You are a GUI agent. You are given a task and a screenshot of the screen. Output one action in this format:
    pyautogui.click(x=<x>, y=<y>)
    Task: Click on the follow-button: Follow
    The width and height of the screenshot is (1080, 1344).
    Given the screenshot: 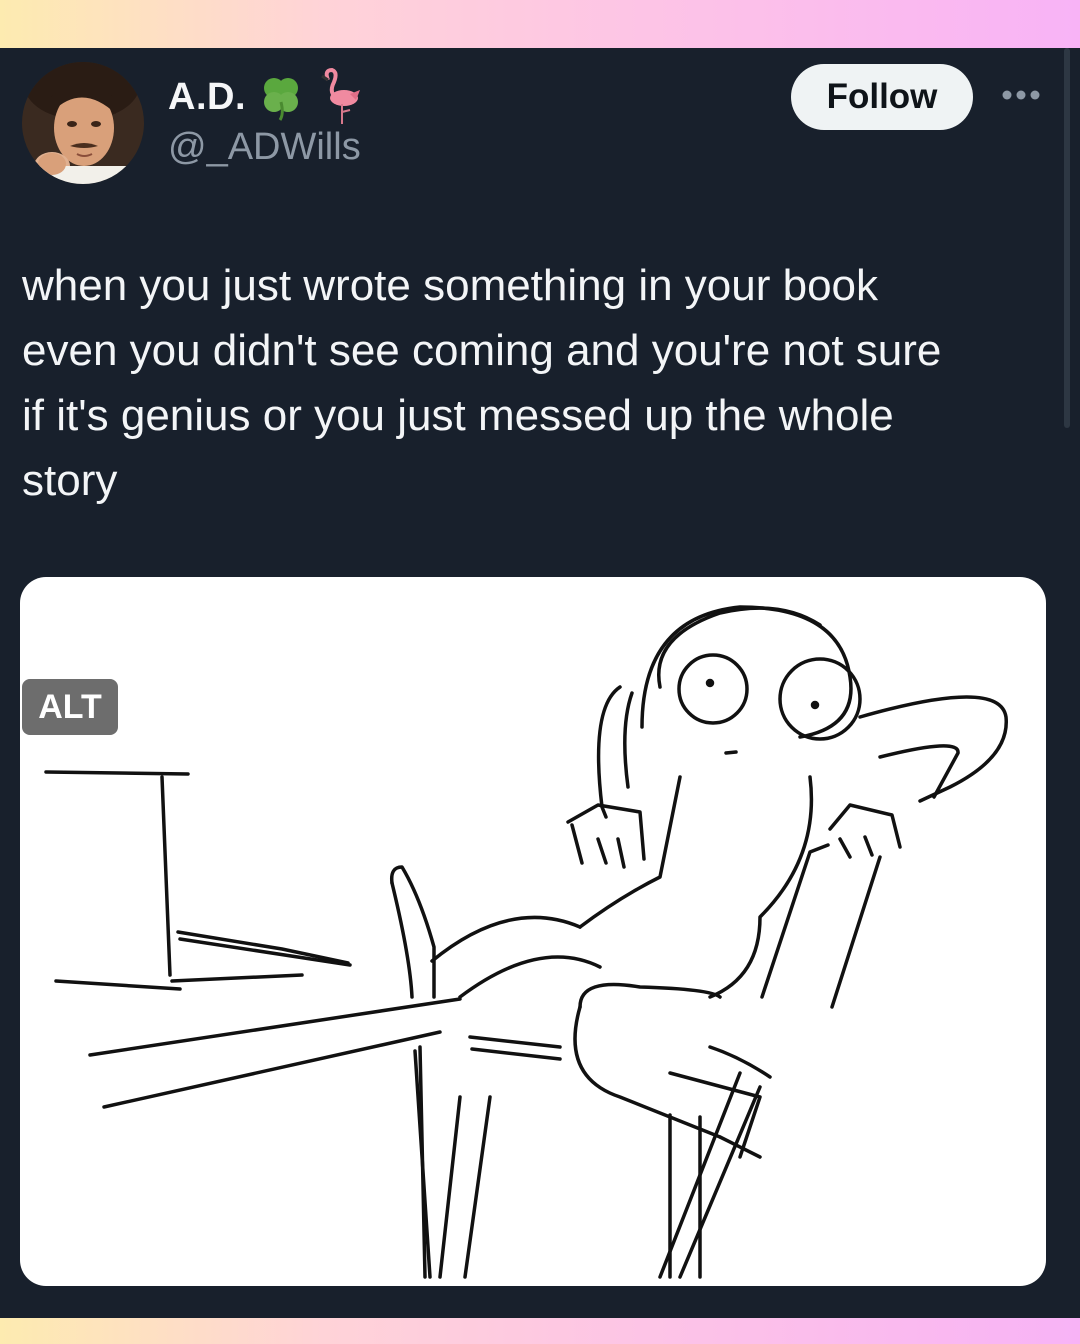 What is the action you would take?
    pyautogui.click(x=882, y=97)
    